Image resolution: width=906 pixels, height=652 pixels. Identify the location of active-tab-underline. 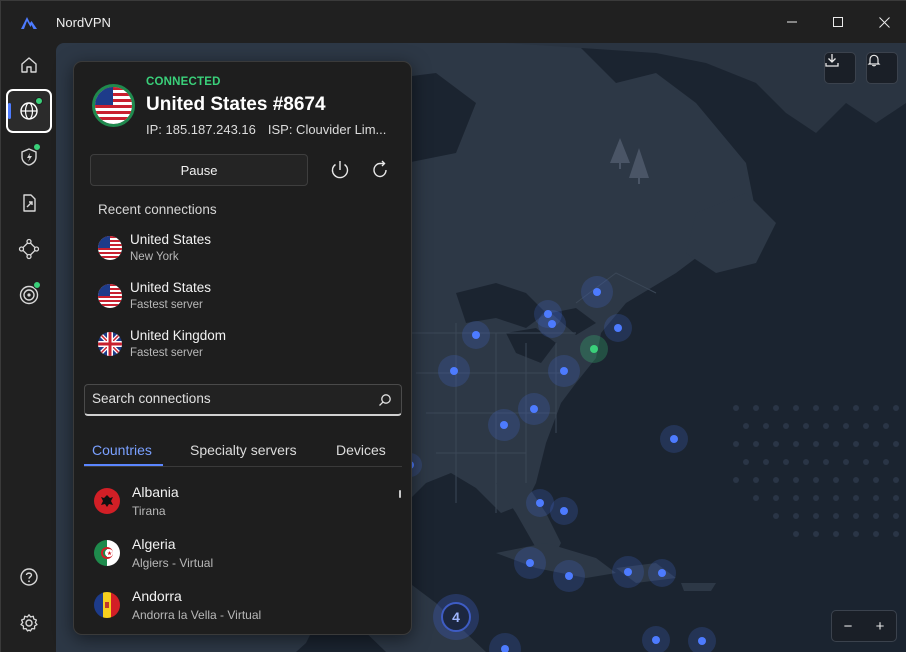
(123, 465).